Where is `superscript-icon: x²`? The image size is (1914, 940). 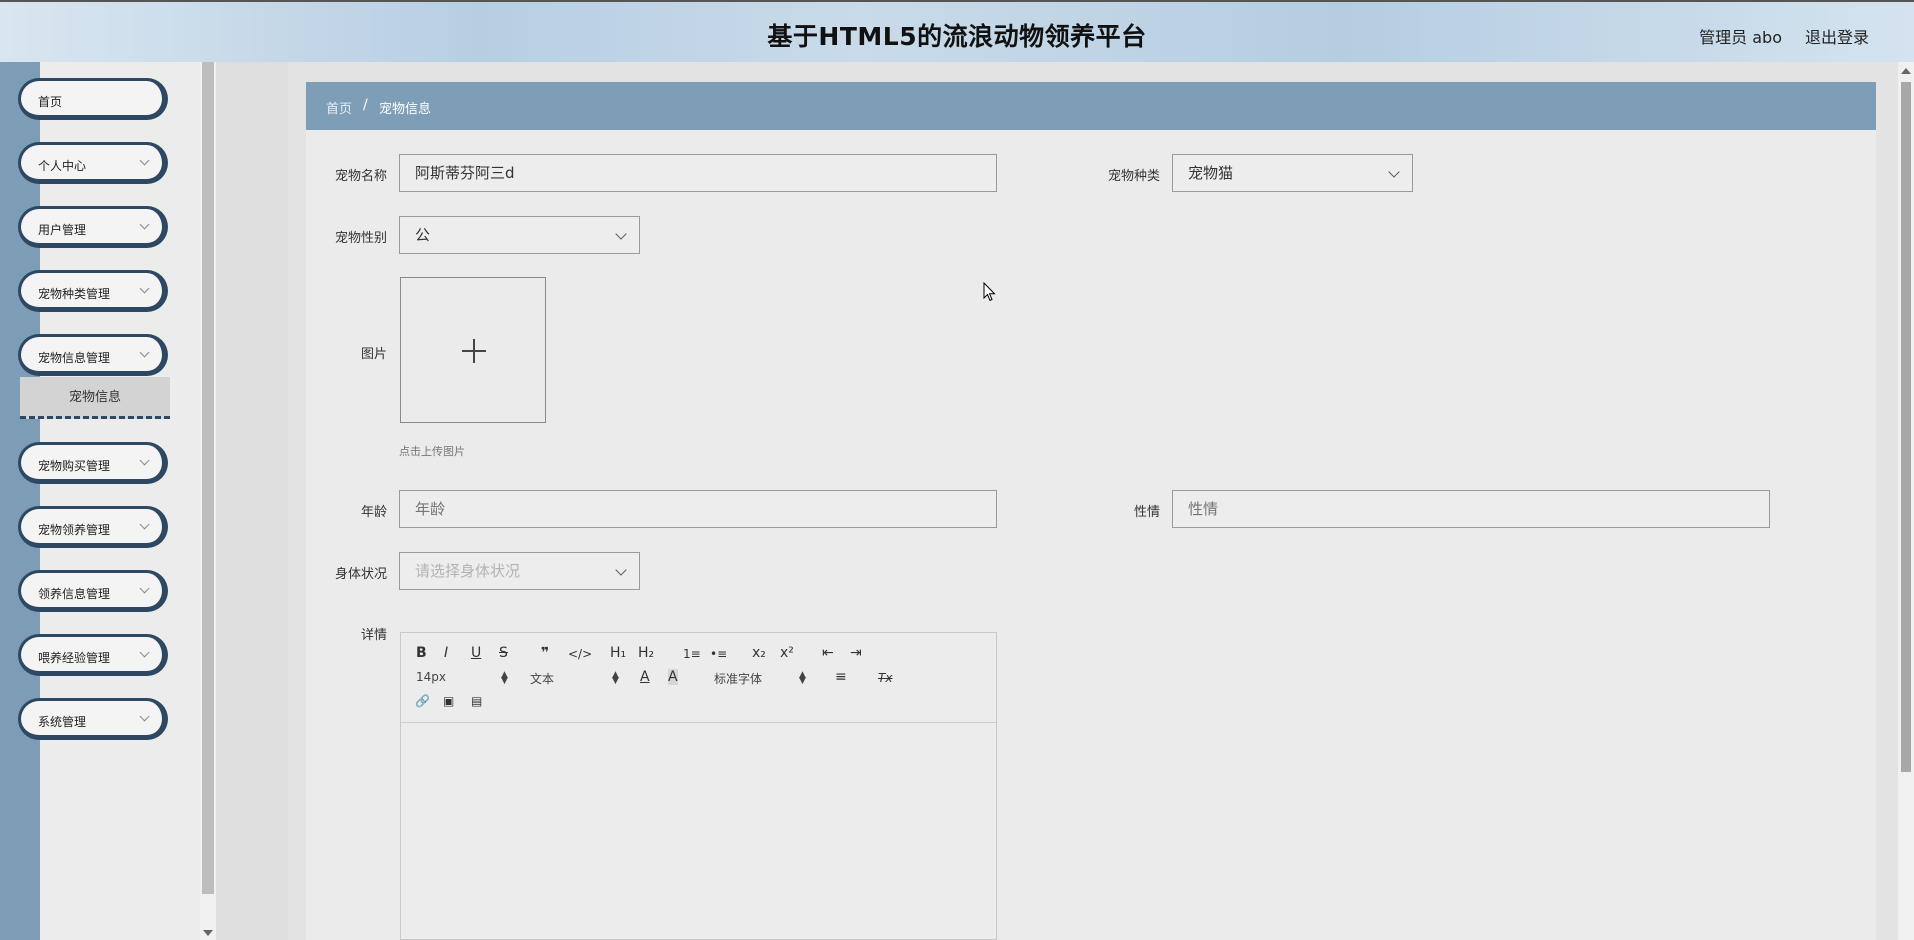
superscript-icon: x² is located at coordinates (787, 653).